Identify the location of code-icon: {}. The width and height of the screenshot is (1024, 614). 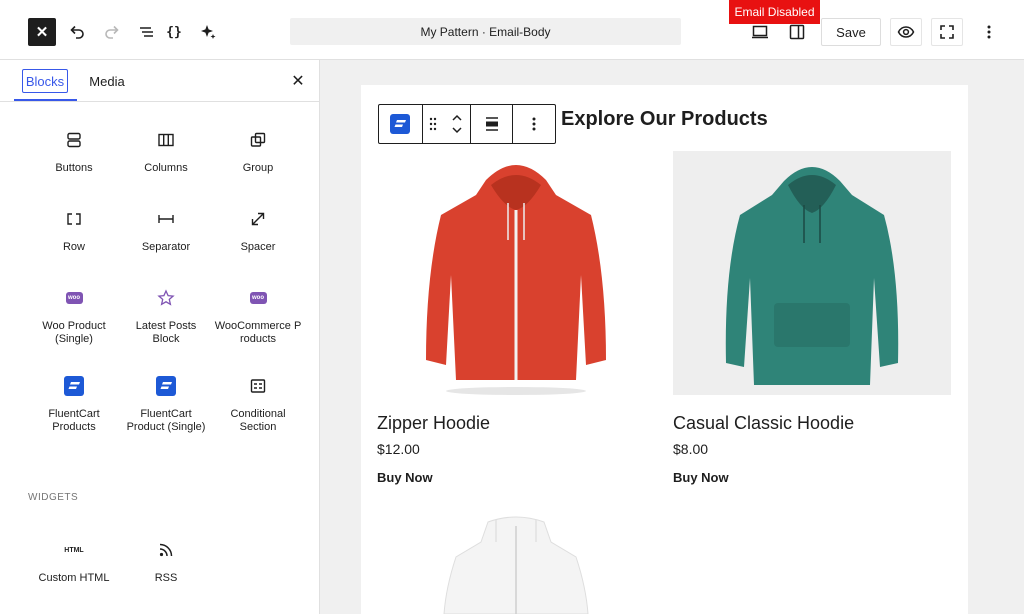
(174, 32).